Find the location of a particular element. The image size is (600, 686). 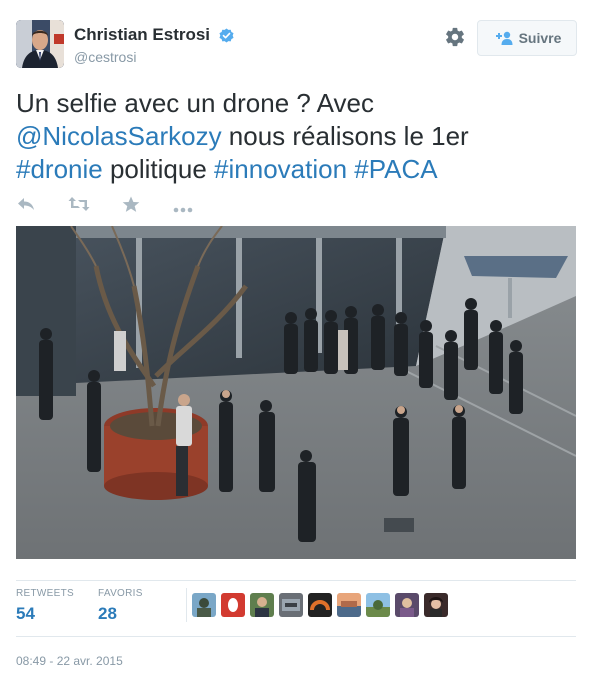

tweet-stats: RETWEETS 54 FAVORIS 28 is located at coordinates (296, 612).